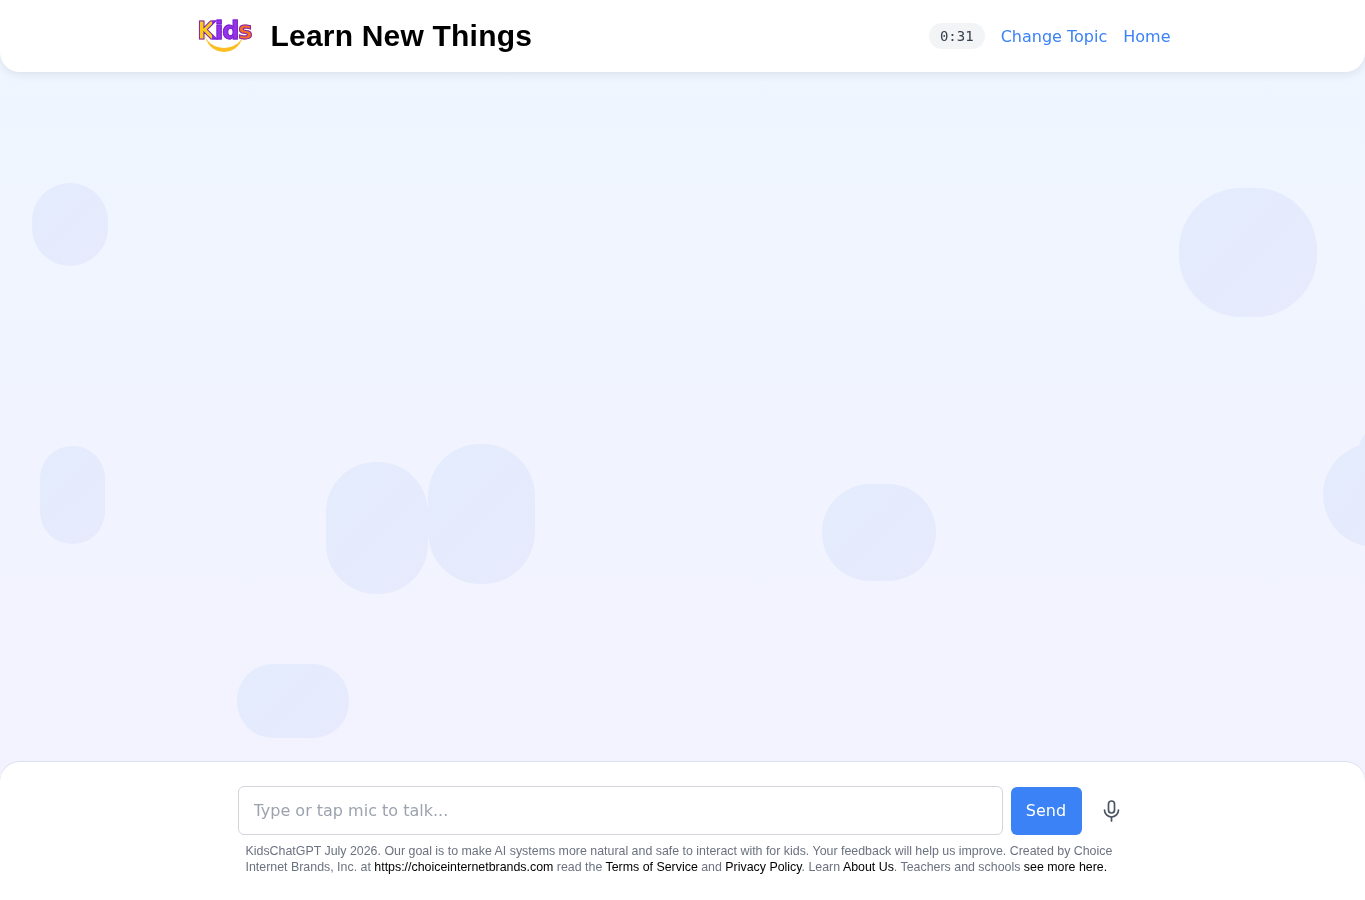 This screenshot has height=900, width=1365. I want to click on footer-link: Privacy Policy, so click(763, 867).